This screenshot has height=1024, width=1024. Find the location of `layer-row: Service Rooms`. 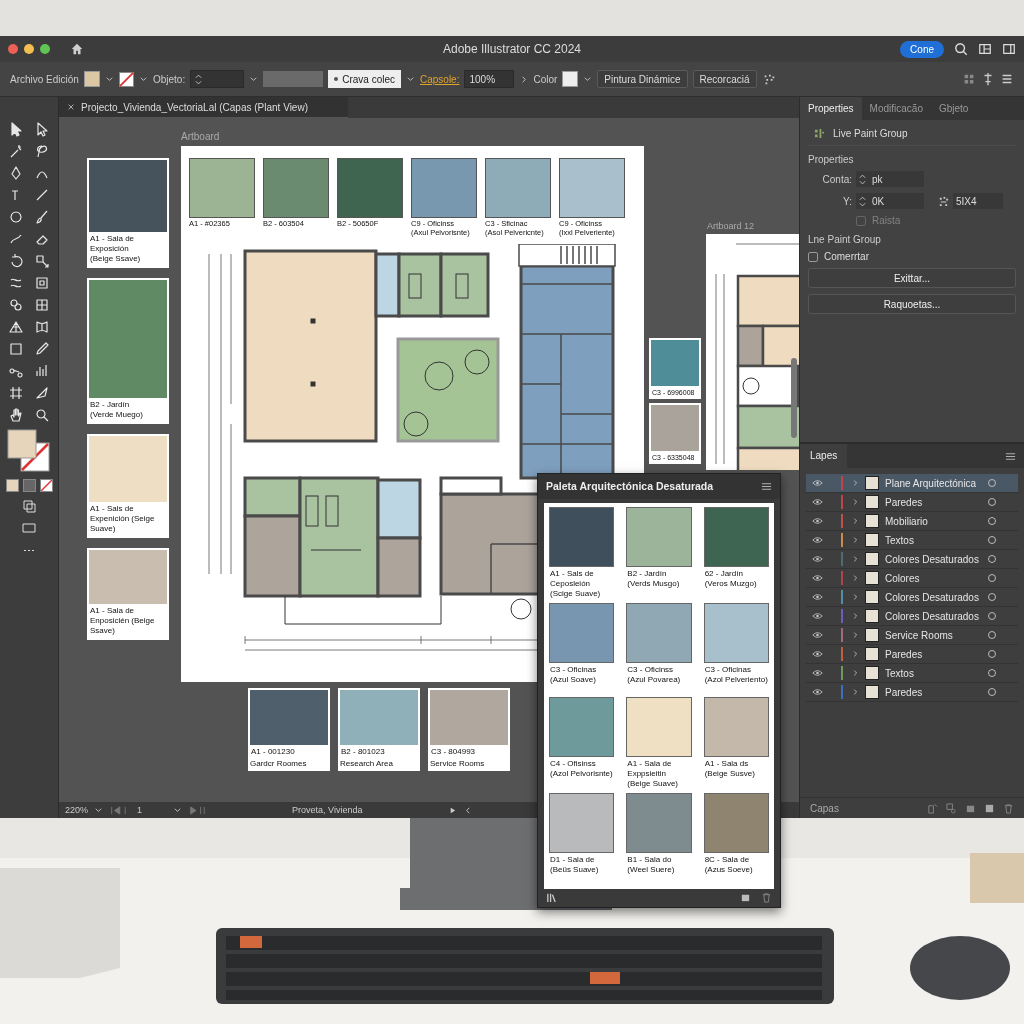

layer-row: Service Rooms is located at coordinates (912, 635).